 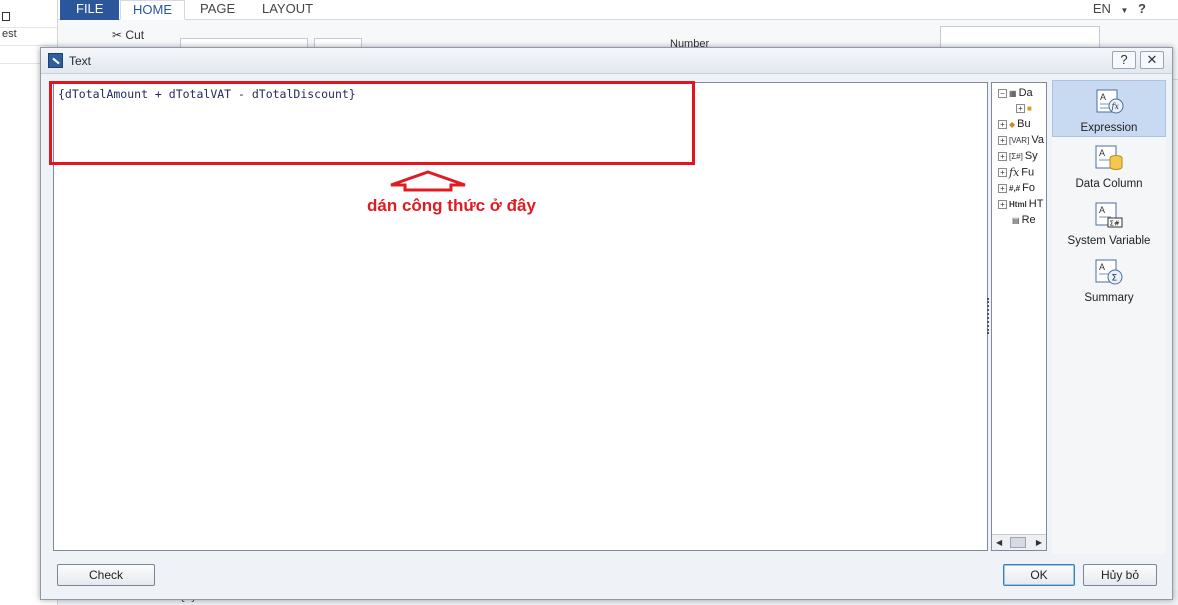 What do you see at coordinates (1109, 215) in the screenshot?
I see `system-variable-icon: A Σ#` at bounding box center [1109, 215].